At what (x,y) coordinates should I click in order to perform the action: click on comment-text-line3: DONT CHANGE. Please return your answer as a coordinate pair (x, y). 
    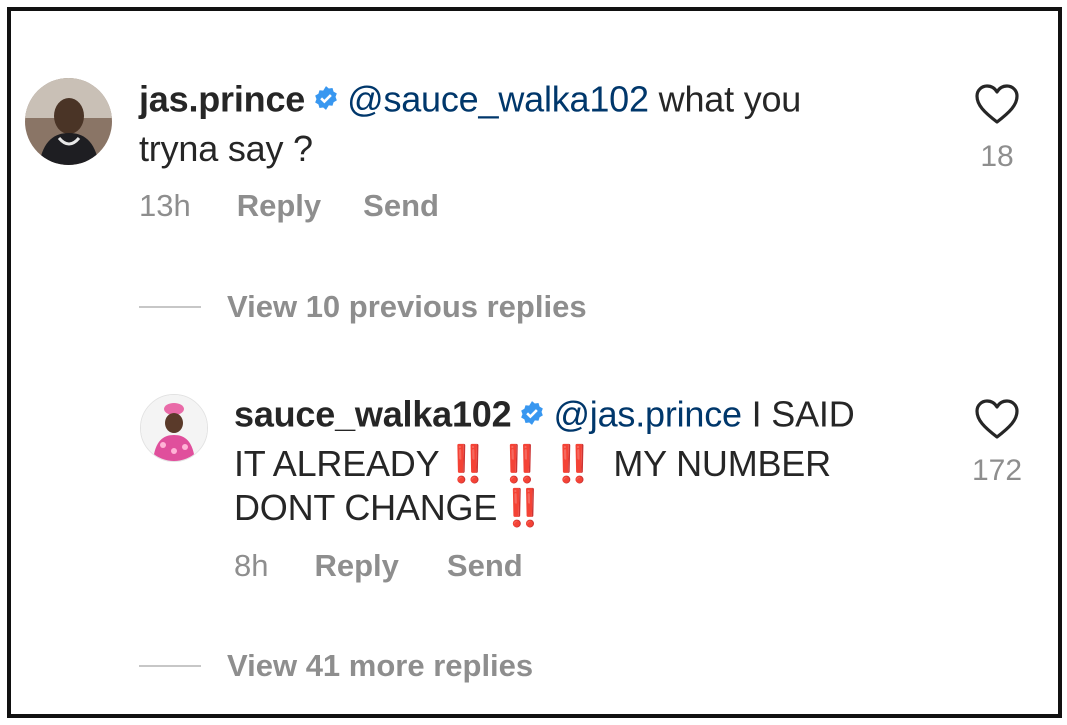
    Looking at the image, I should click on (366, 507).